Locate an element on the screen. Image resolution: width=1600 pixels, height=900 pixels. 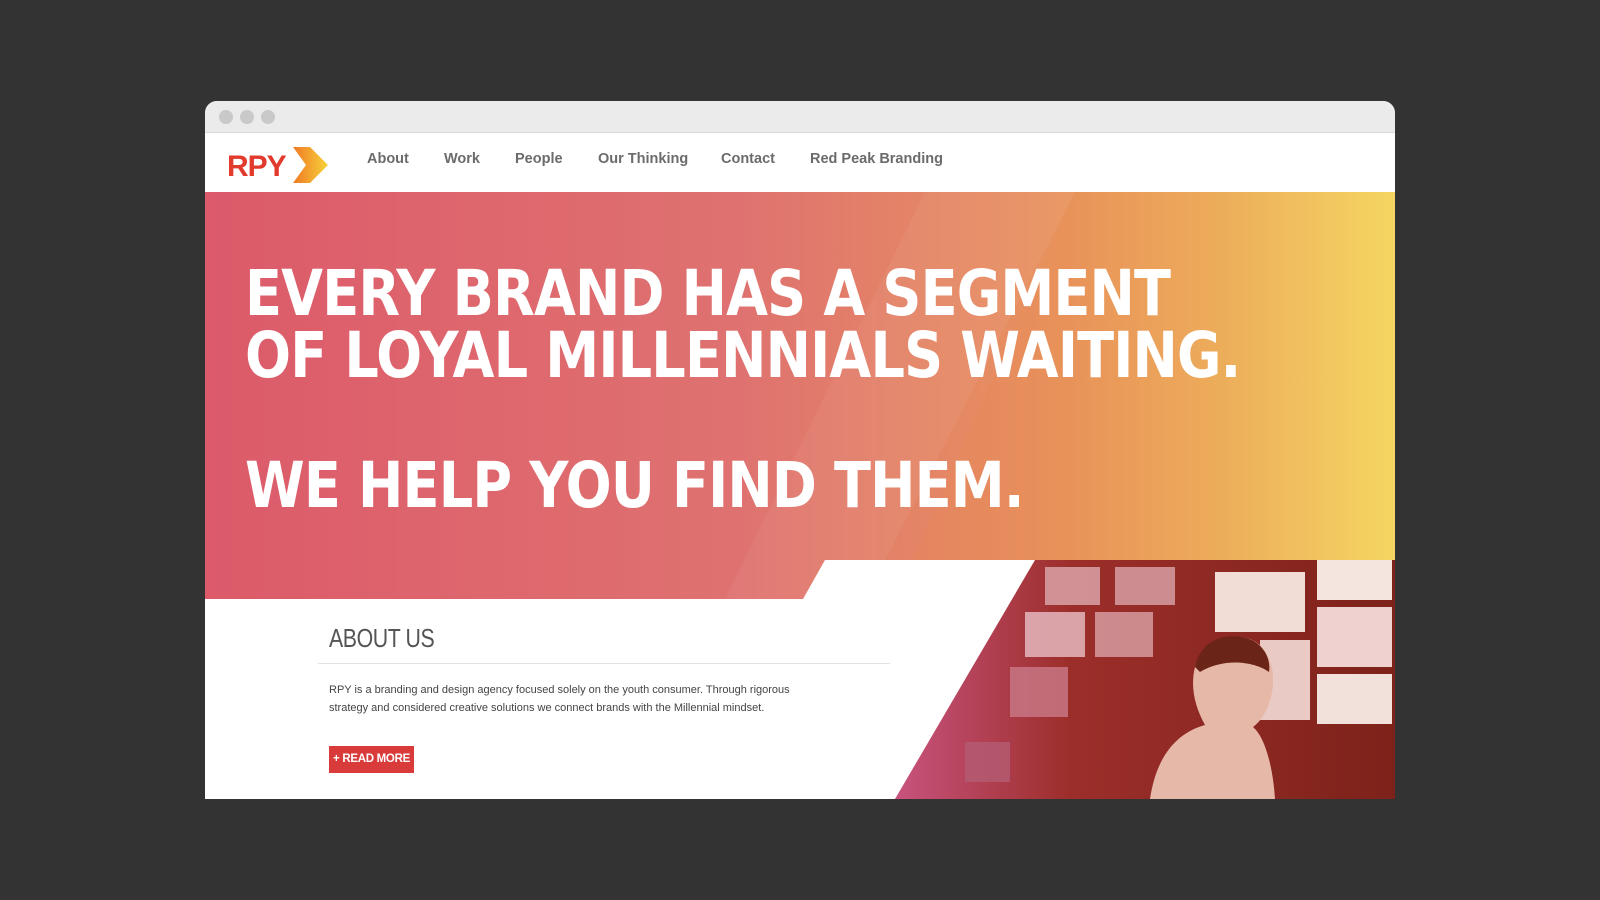
nav-red-peak-branding: Red Peak Branding is located at coordinates (876, 159).